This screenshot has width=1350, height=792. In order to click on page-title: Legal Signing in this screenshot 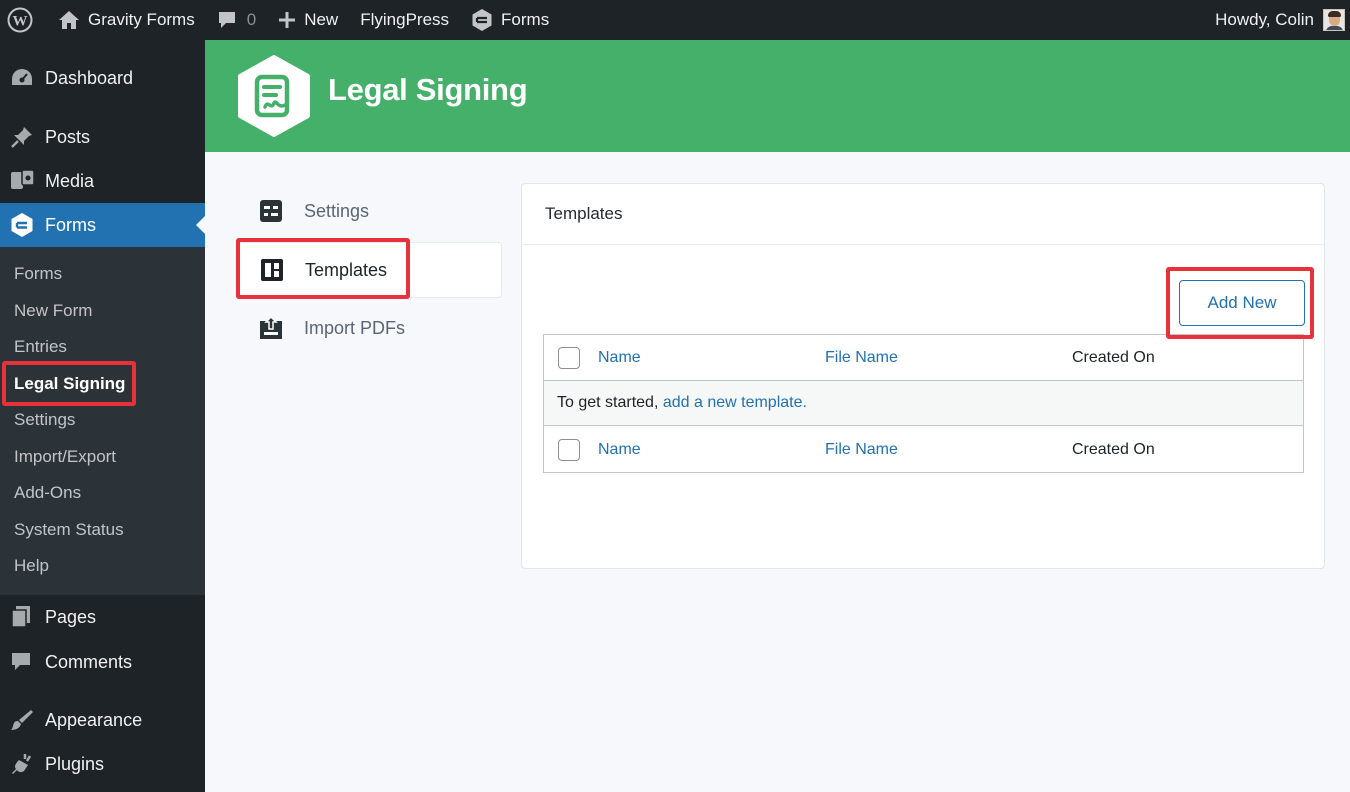, I will do `click(428, 89)`.